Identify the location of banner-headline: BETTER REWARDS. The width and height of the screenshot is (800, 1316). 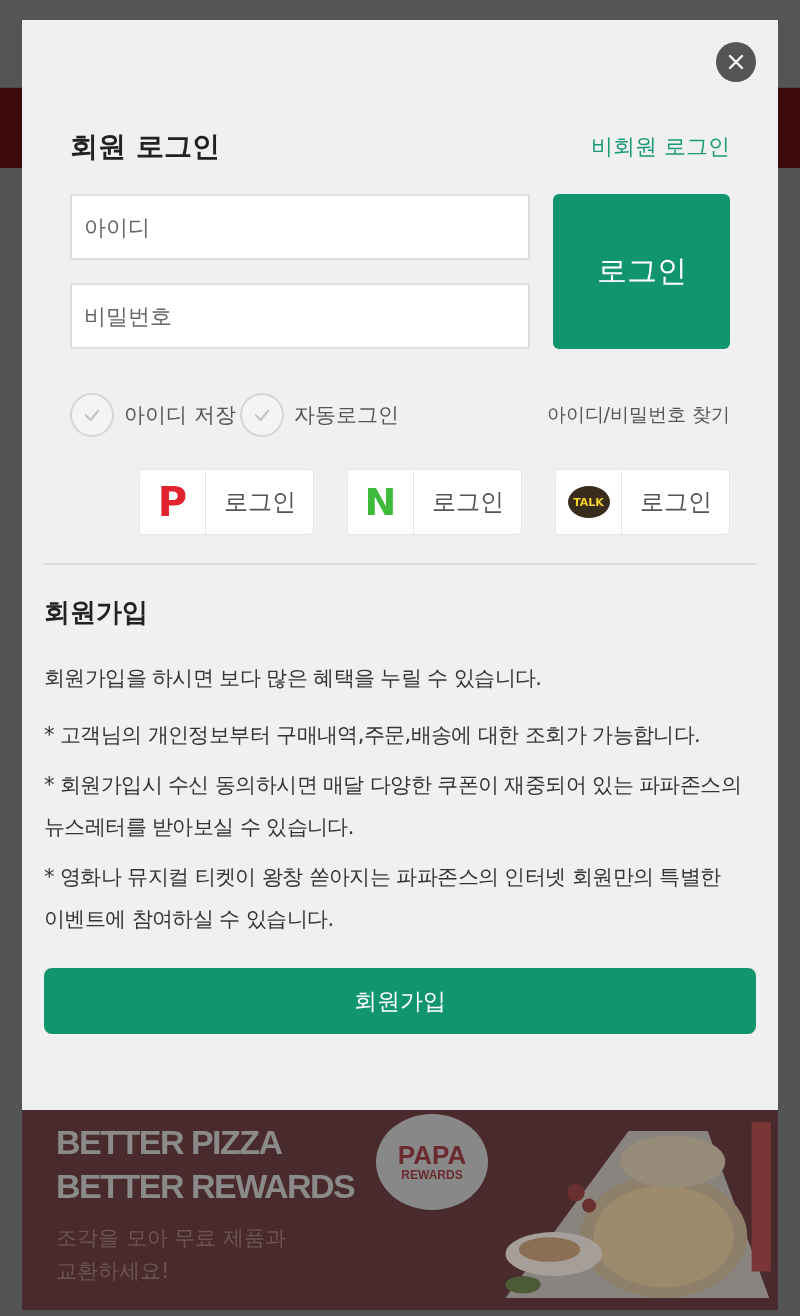
(205, 1186).